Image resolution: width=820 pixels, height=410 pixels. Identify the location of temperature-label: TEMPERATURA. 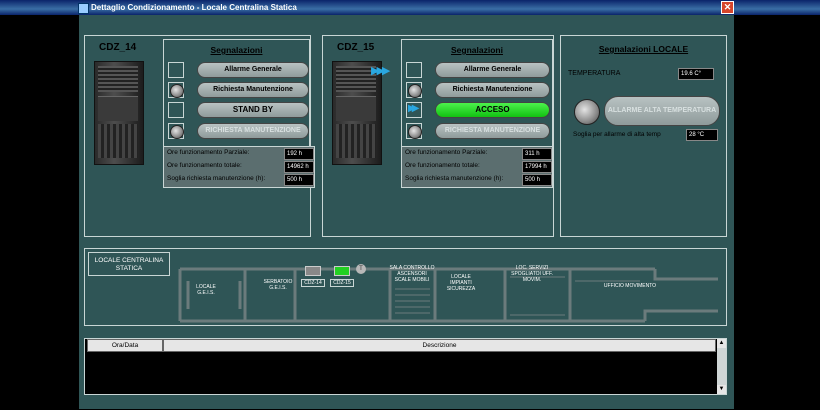
(594, 73).